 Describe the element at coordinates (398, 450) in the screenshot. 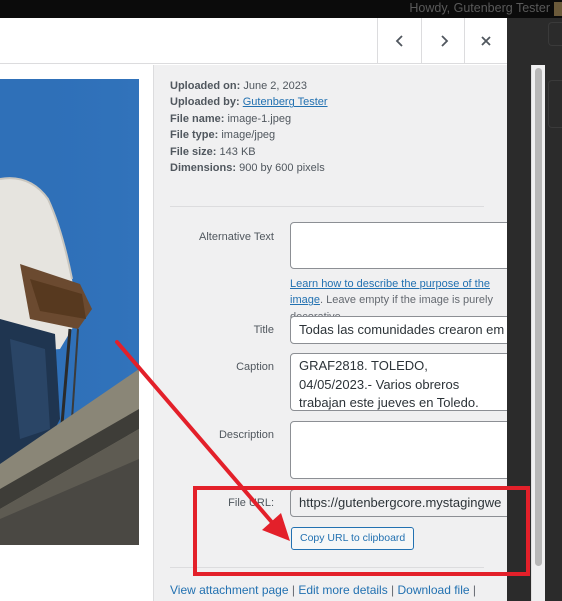

I see `description-input` at that location.